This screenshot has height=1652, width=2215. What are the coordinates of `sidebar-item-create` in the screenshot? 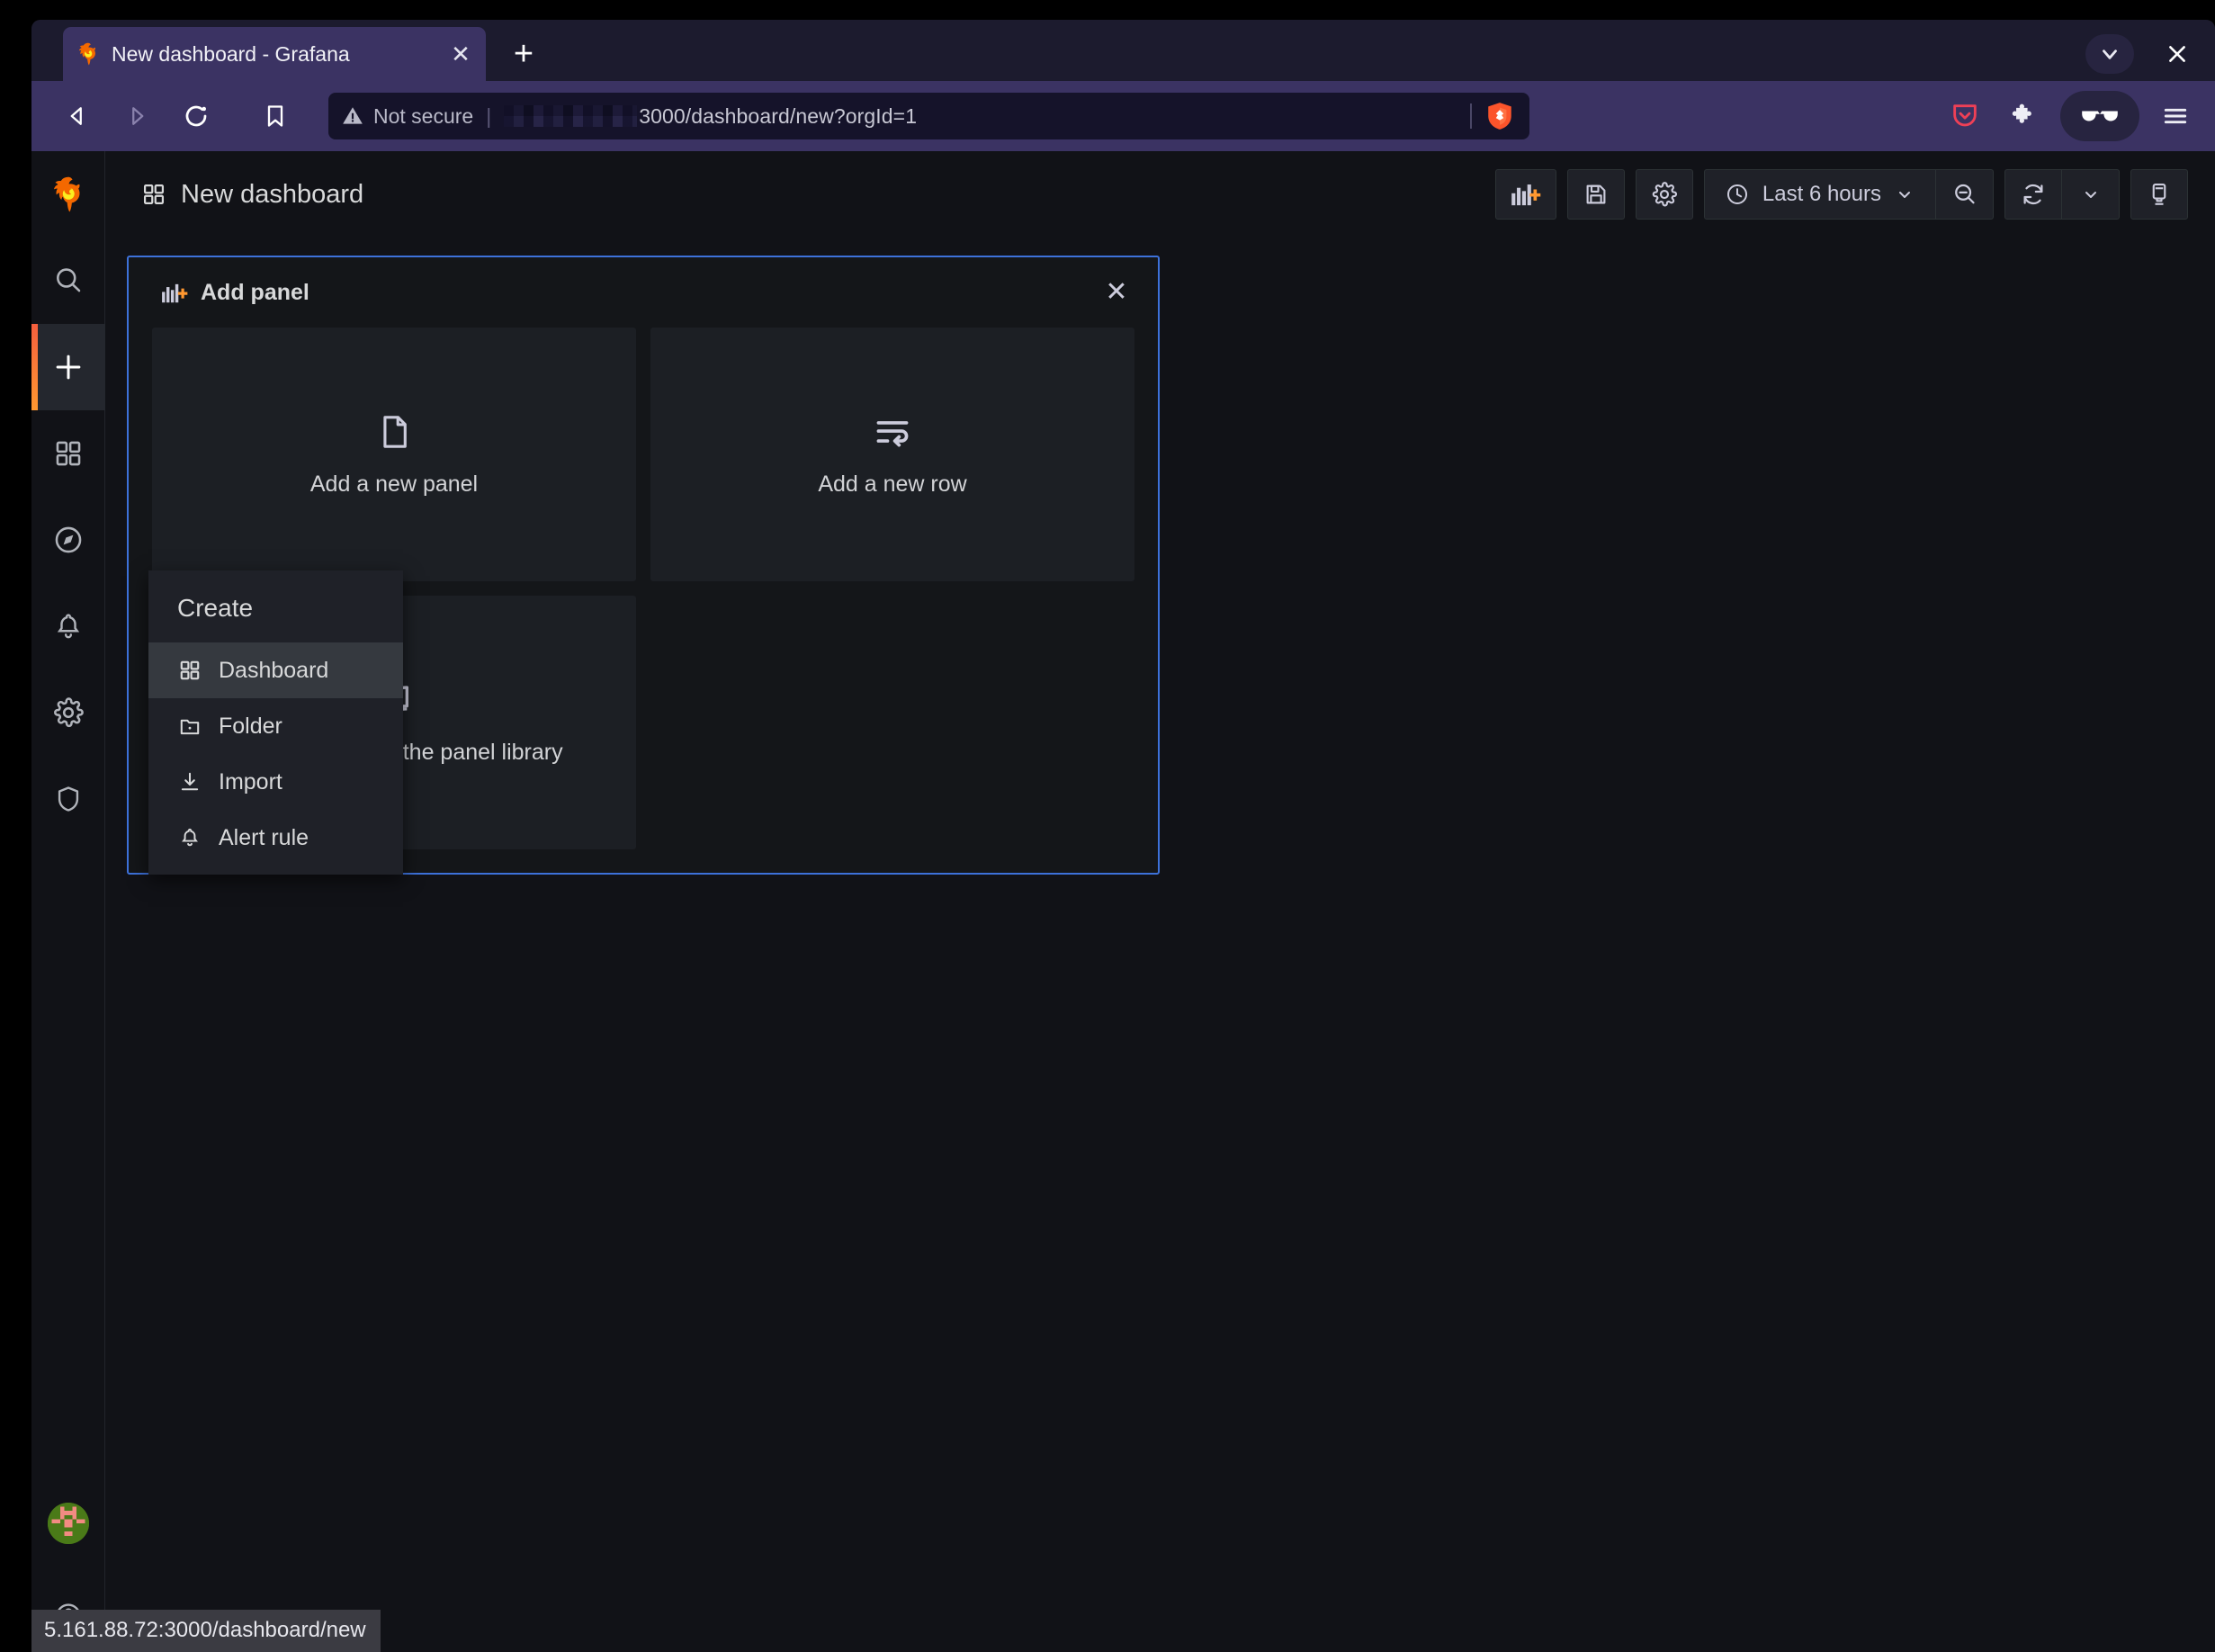 It's located at (68, 367).